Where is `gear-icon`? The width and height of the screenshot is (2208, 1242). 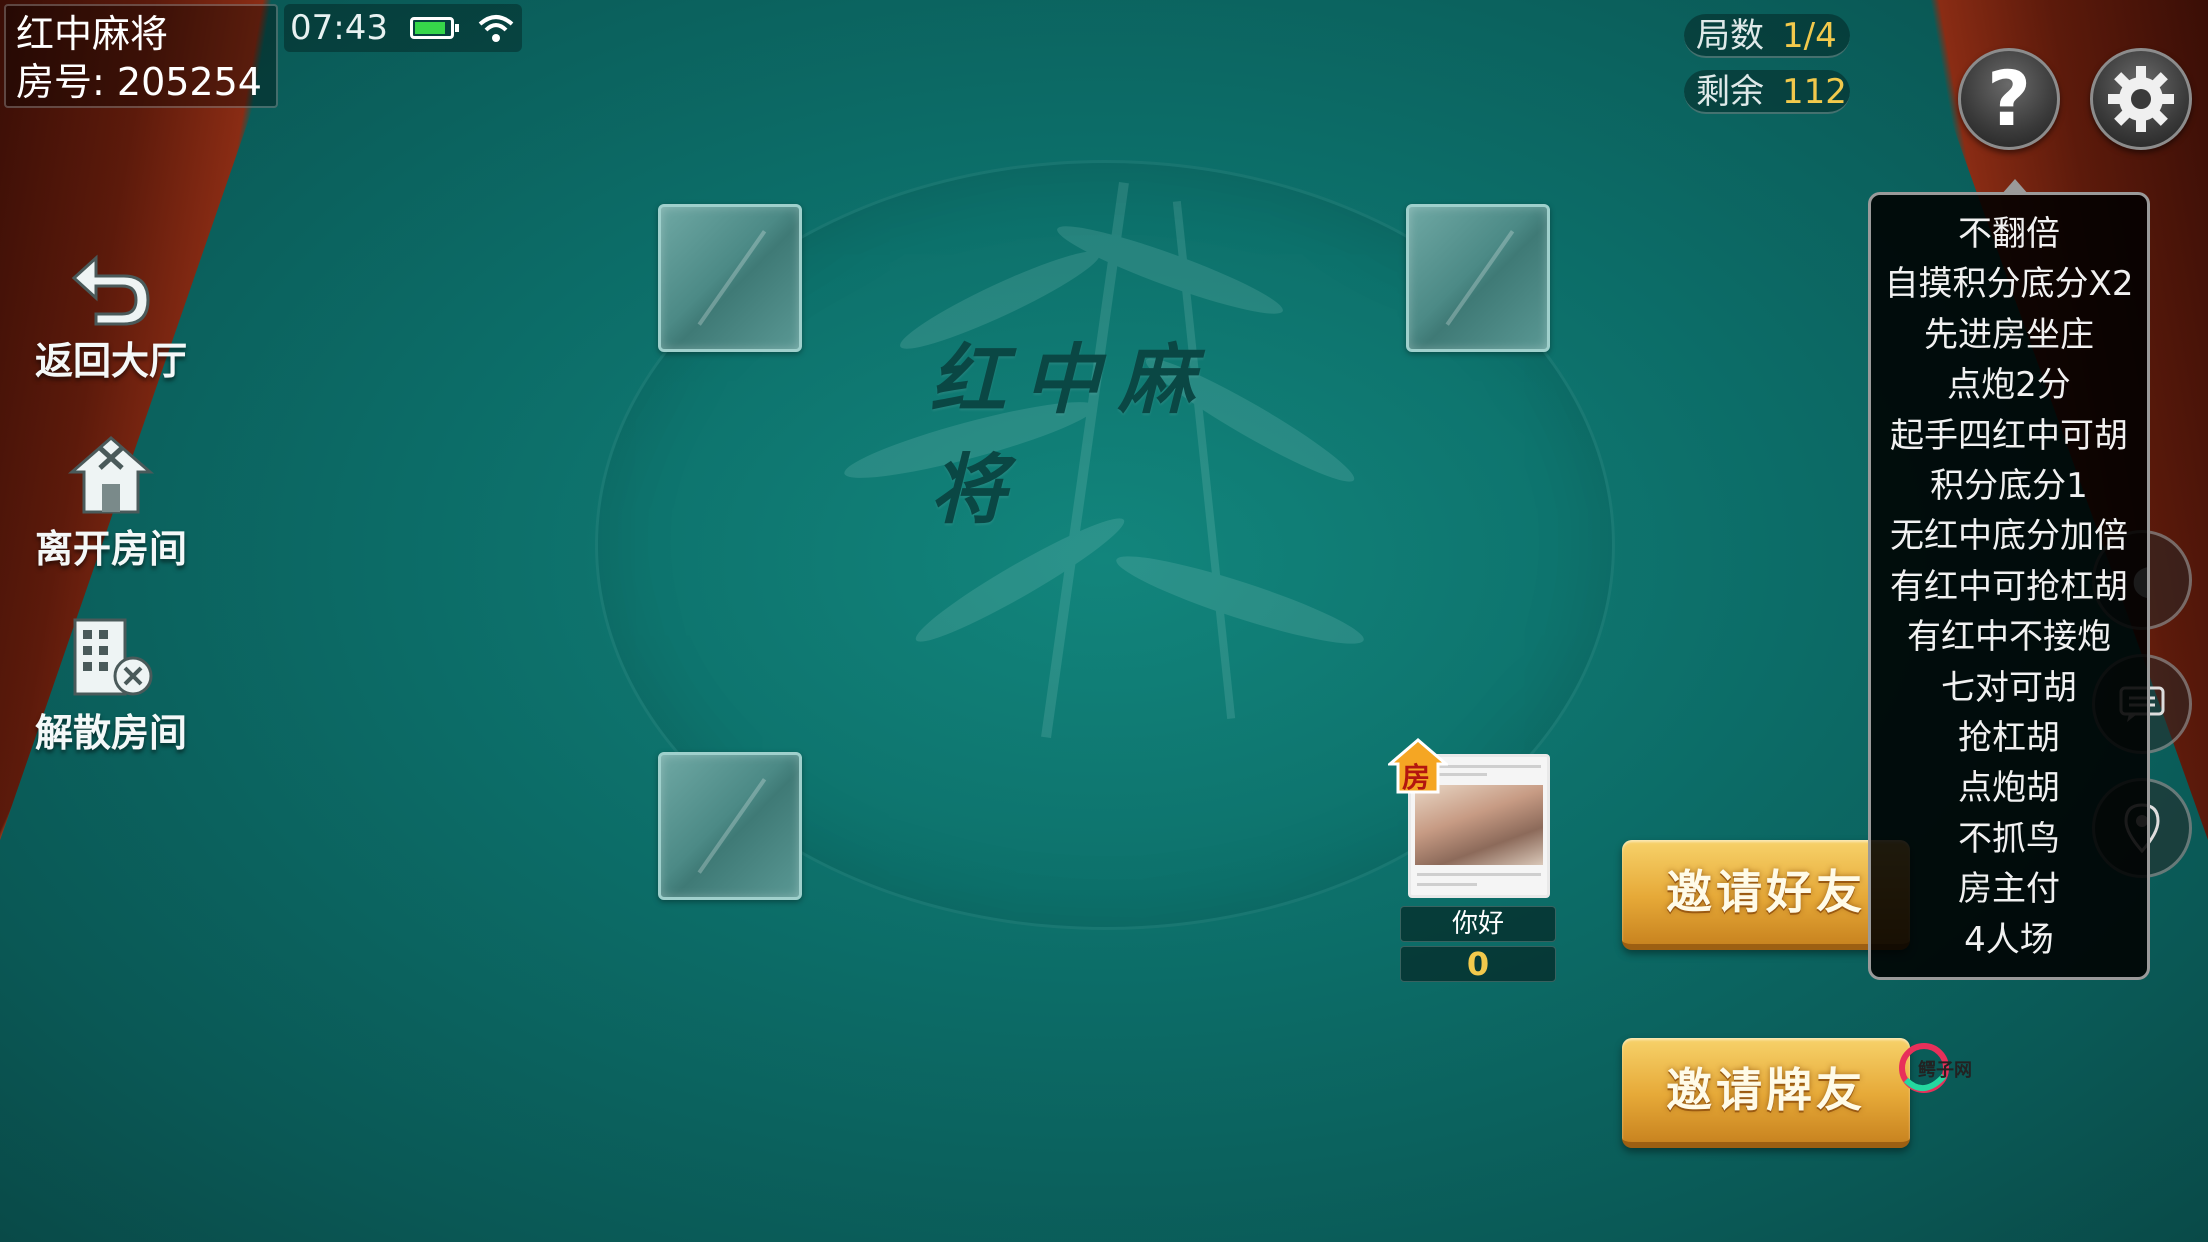 gear-icon is located at coordinates (2141, 99).